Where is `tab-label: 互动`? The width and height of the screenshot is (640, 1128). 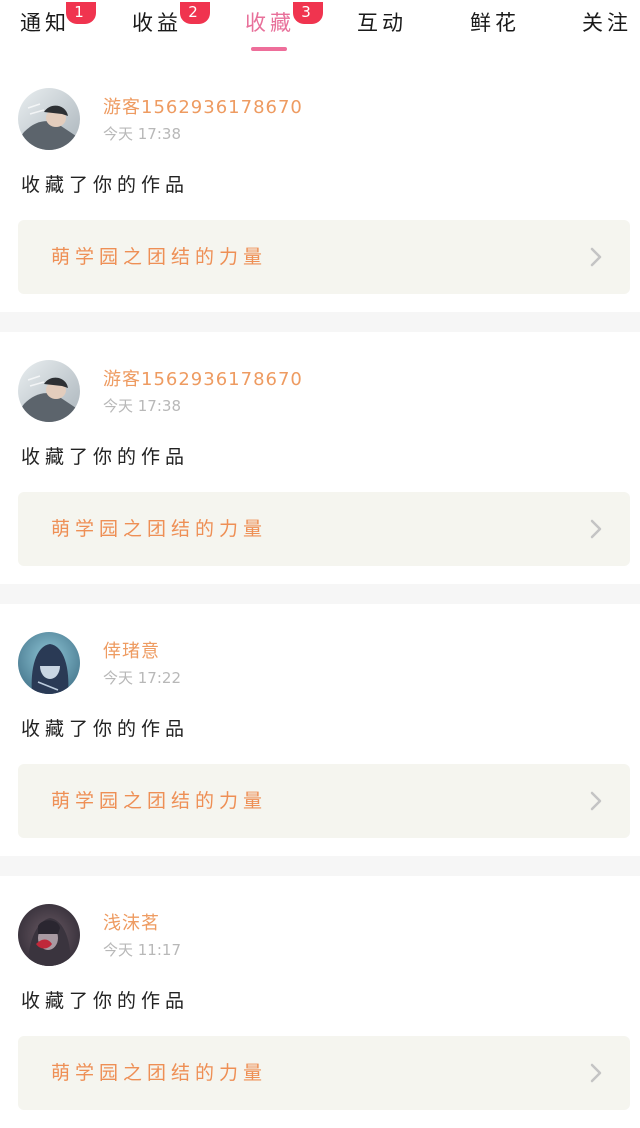
tab-label: 互动 is located at coordinates (382, 23).